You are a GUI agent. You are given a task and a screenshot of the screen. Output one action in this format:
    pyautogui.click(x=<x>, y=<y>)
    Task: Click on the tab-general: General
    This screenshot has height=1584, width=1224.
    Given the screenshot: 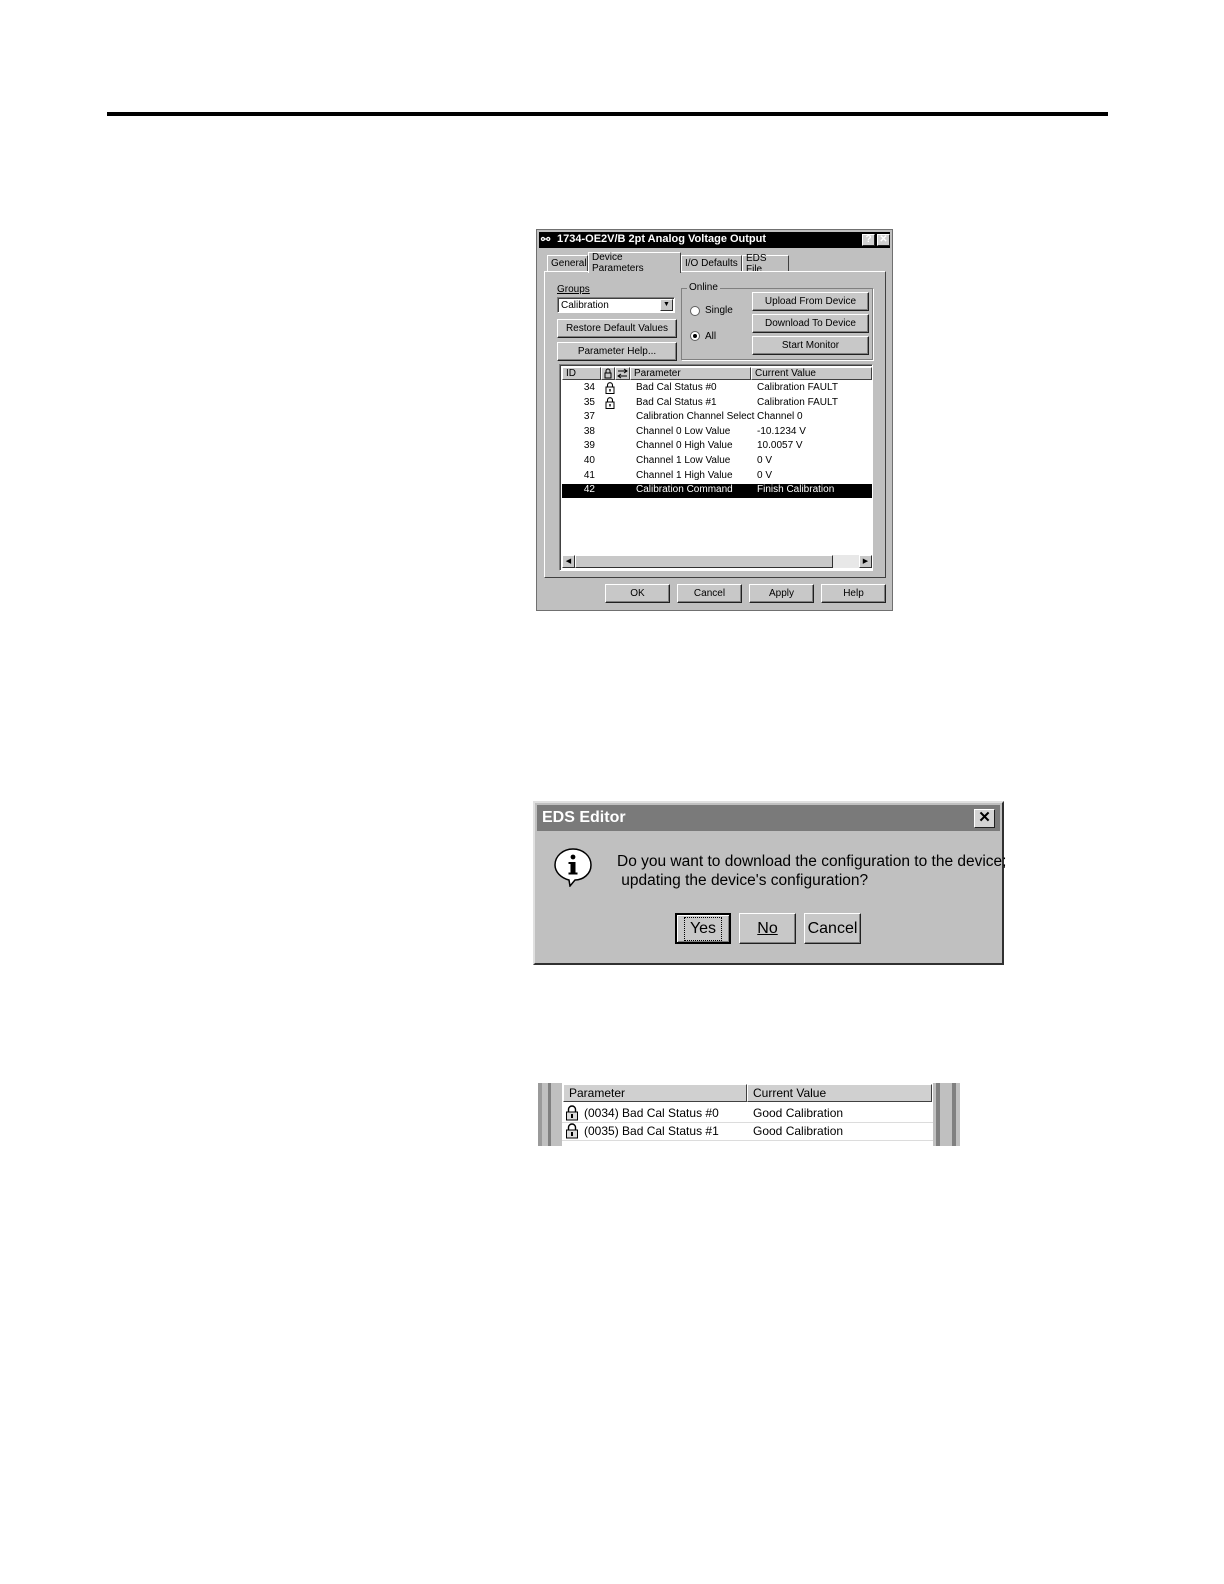 What is the action you would take?
    pyautogui.click(x=567, y=263)
    